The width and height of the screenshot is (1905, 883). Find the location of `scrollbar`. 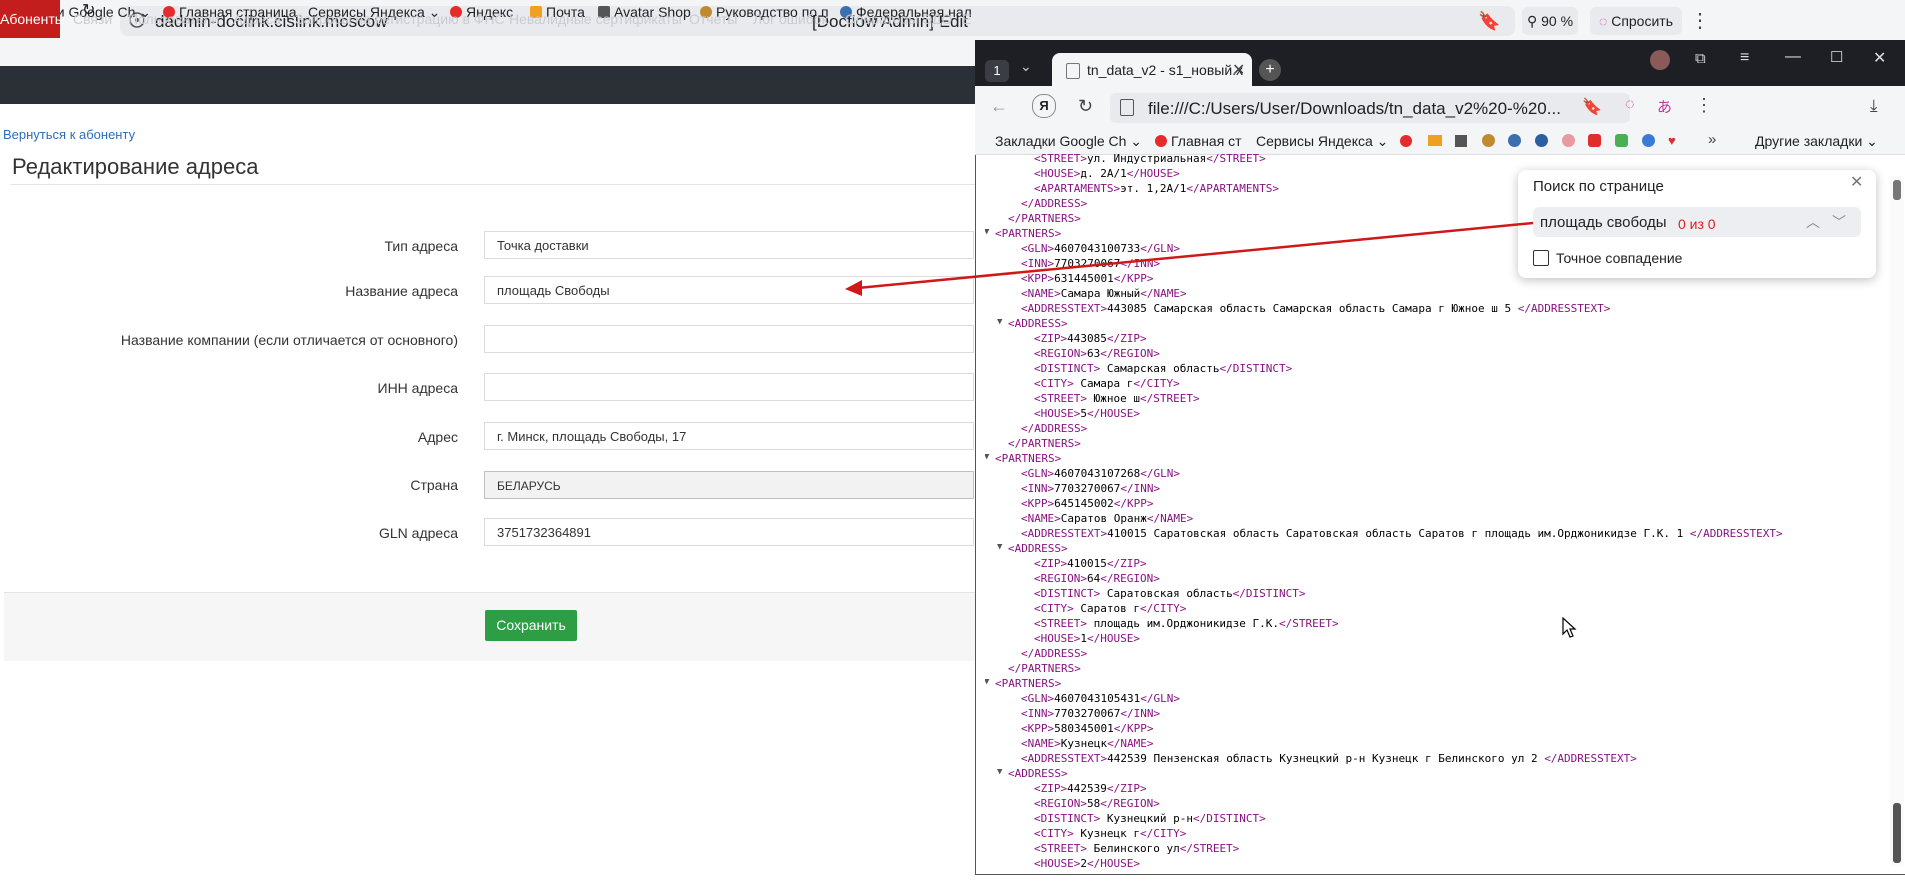

scrollbar is located at coordinates (1897, 521).